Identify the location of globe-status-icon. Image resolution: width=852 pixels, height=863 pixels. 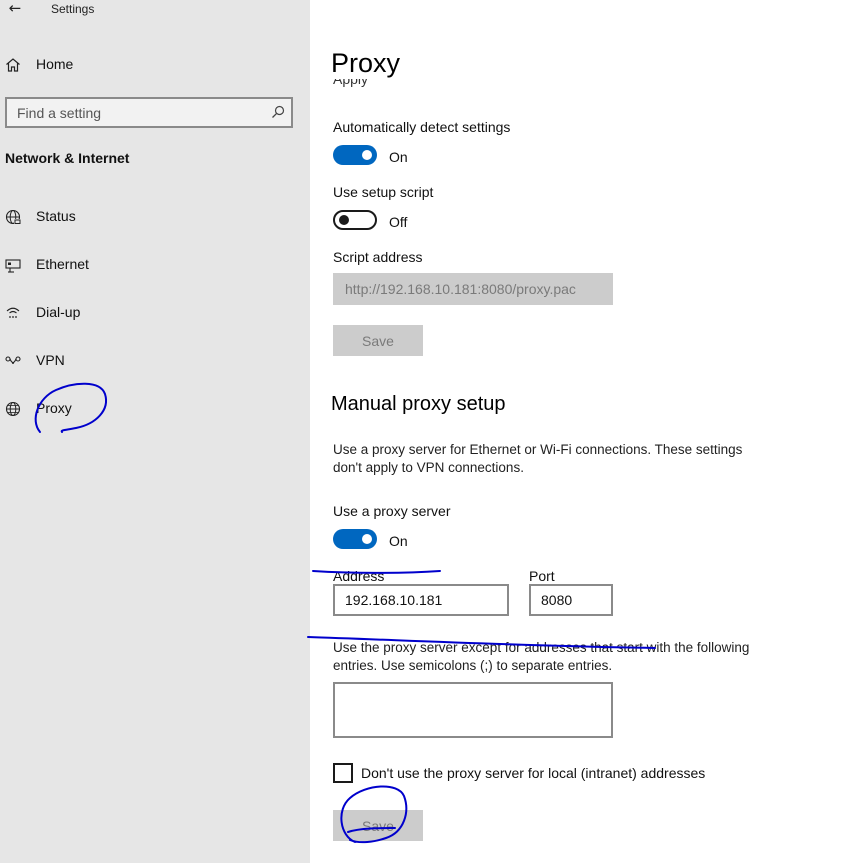
(13, 217).